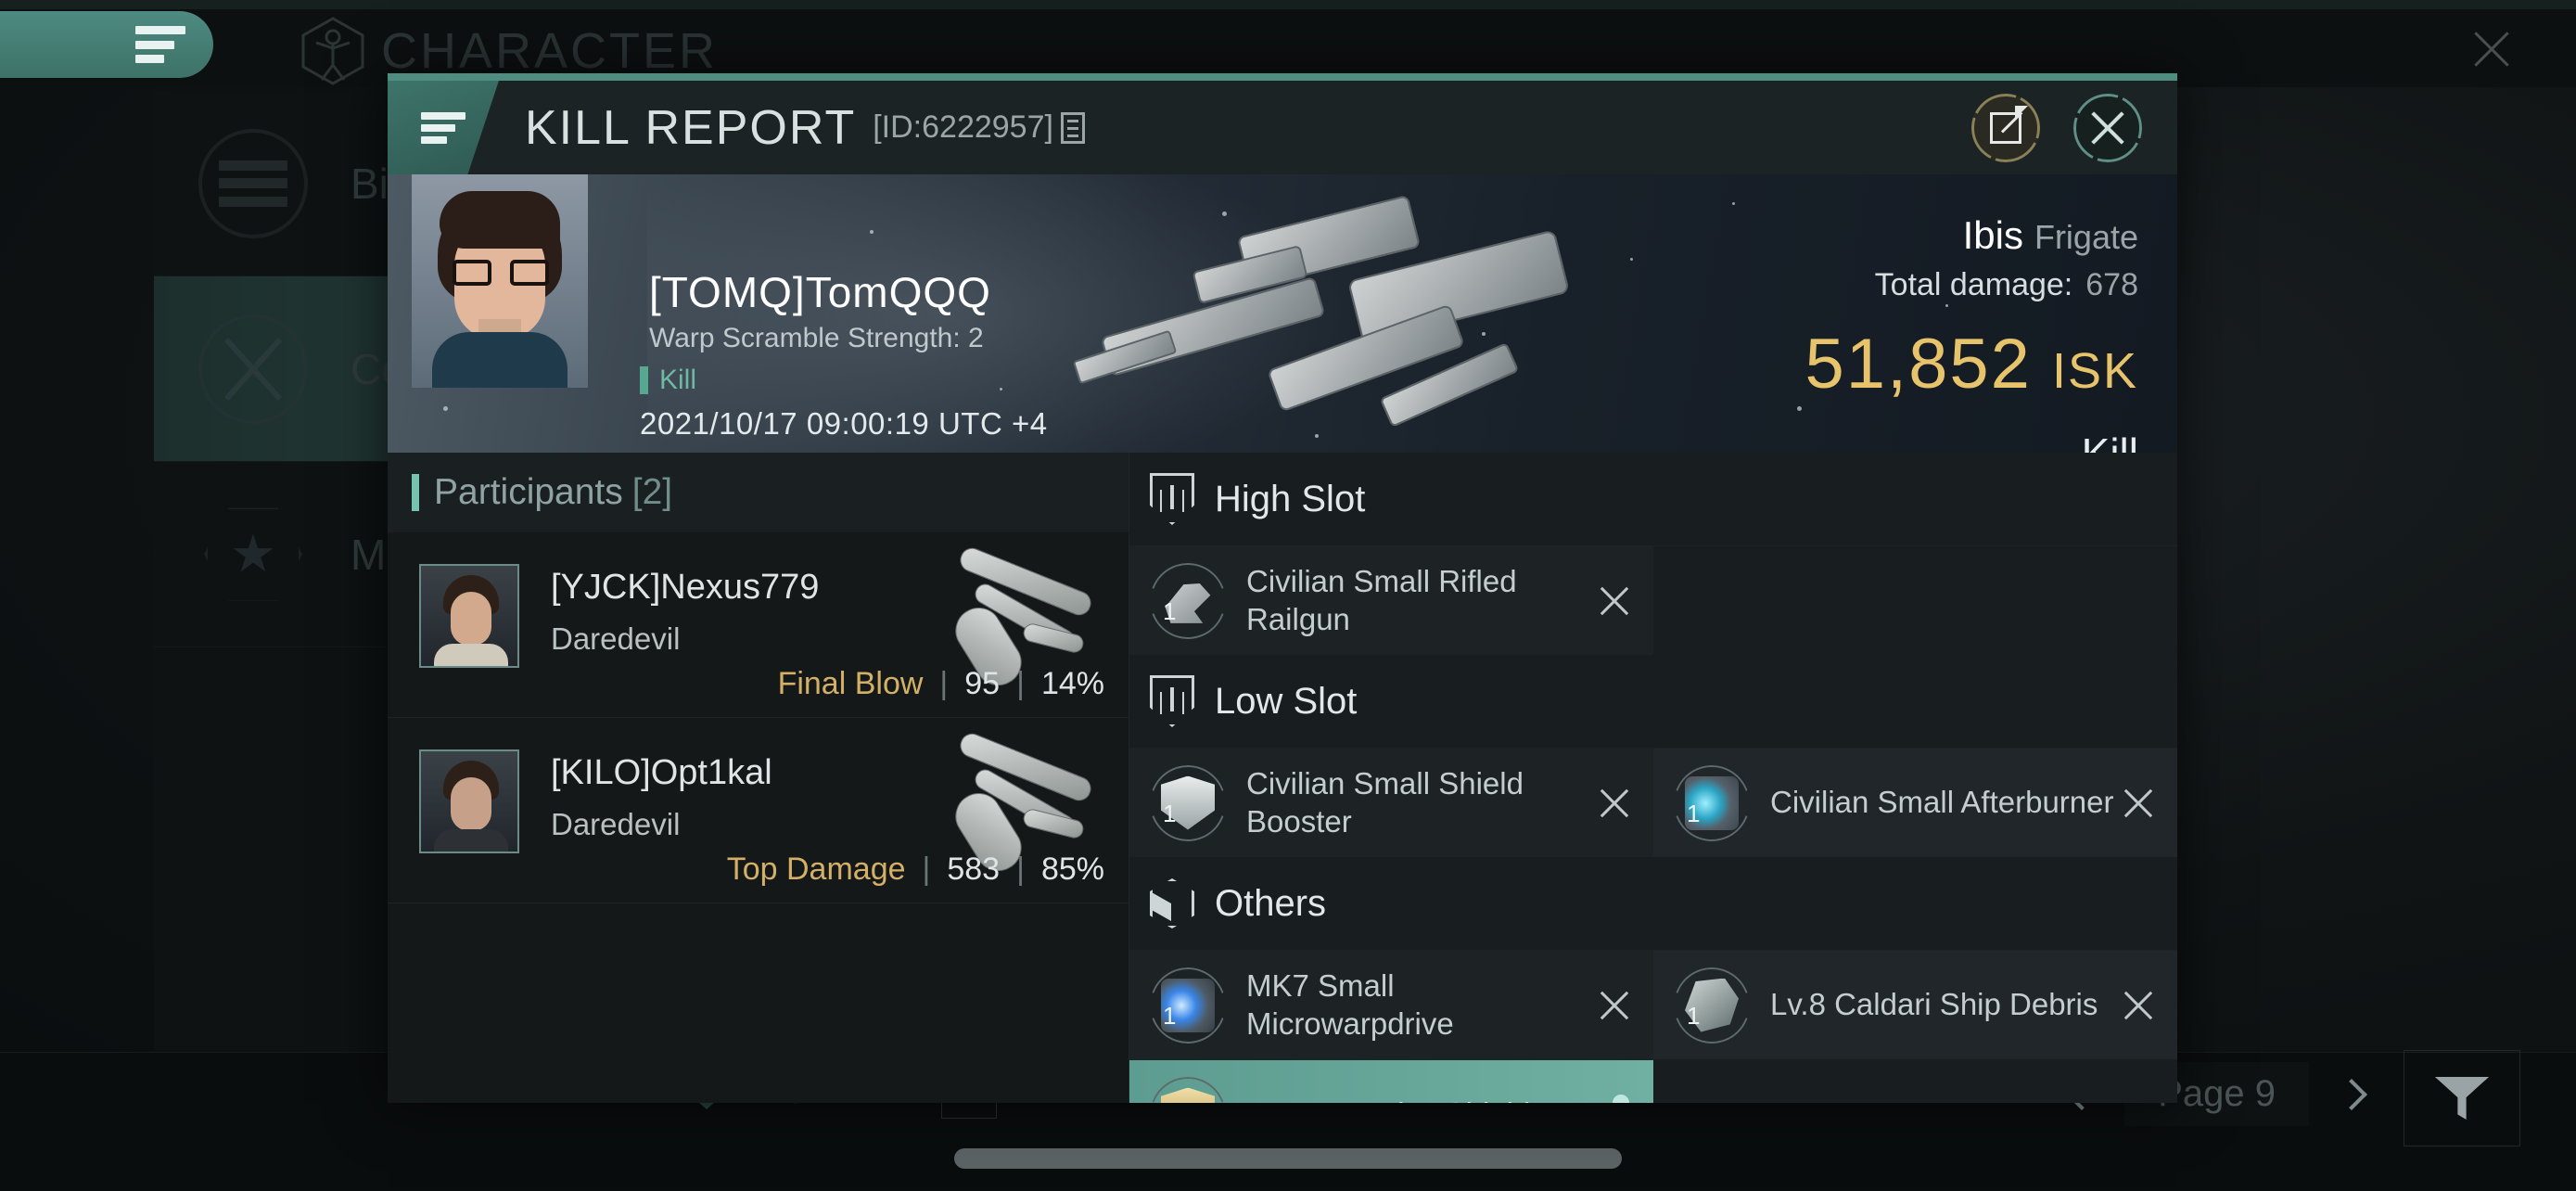  I want to click on participant-stats: Final Blow | 95 | 14%, so click(940, 683).